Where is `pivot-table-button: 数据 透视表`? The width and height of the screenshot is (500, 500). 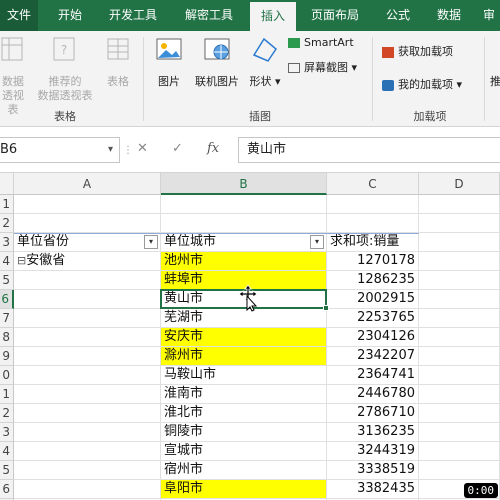
pivot-table-button: 数据 透视表 is located at coordinates (13, 76).